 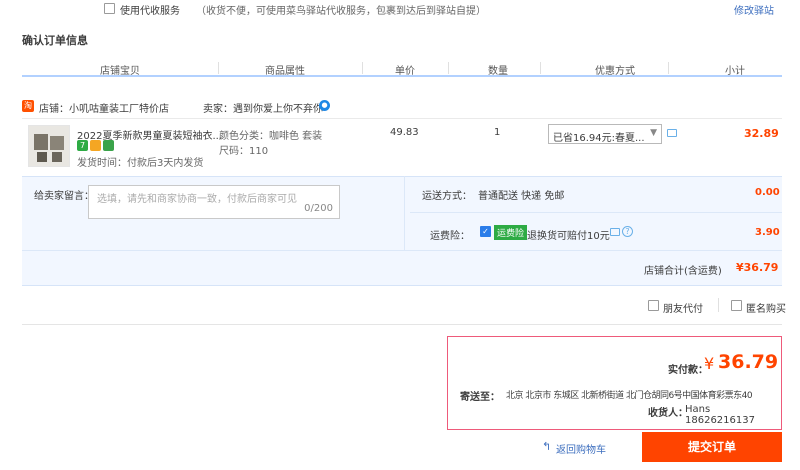 What do you see at coordinates (109, 8) in the screenshot?
I see `cod-checkbox` at bounding box center [109, 8].